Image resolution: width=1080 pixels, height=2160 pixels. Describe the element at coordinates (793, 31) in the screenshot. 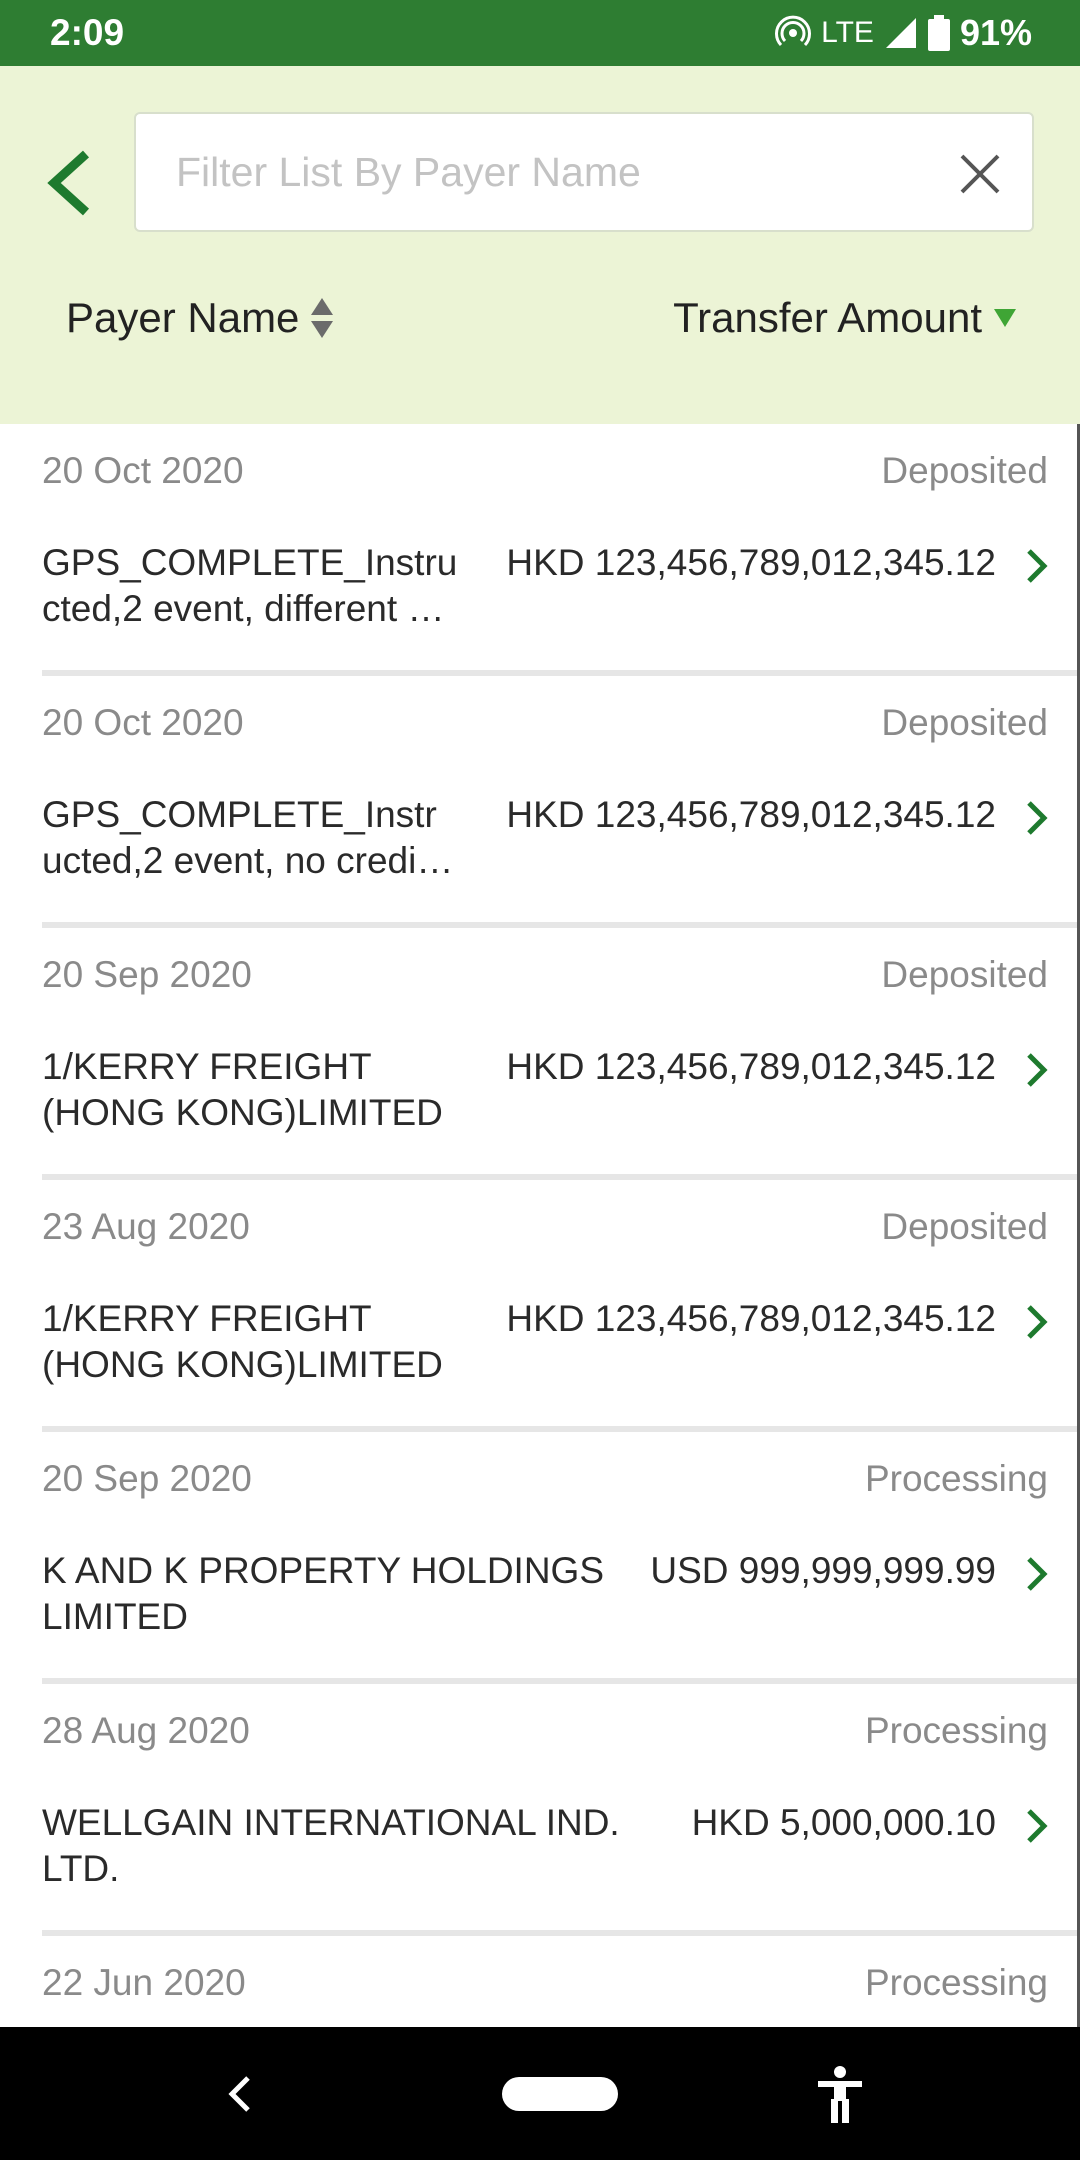

I see `hotspot-icon` at that location.